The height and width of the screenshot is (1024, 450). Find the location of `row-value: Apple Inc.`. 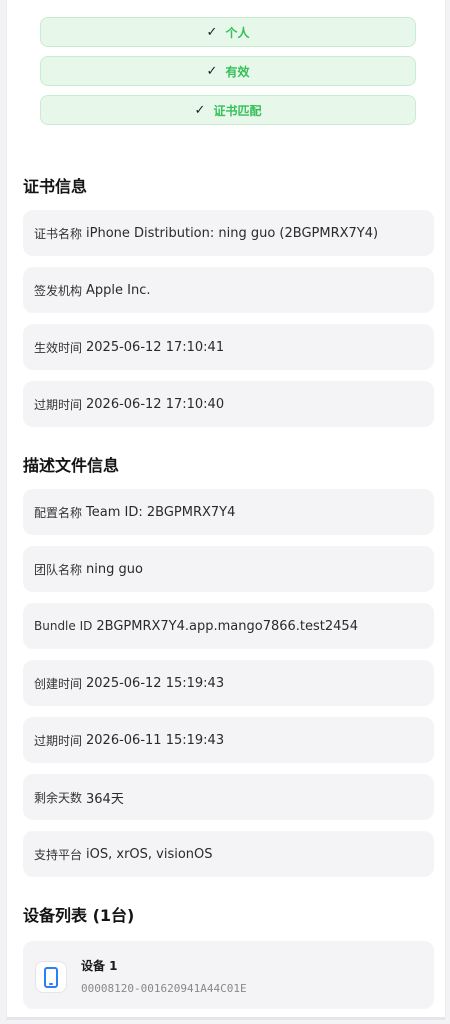

row-value: Apple Inc. is located at coordinates (118, 290).